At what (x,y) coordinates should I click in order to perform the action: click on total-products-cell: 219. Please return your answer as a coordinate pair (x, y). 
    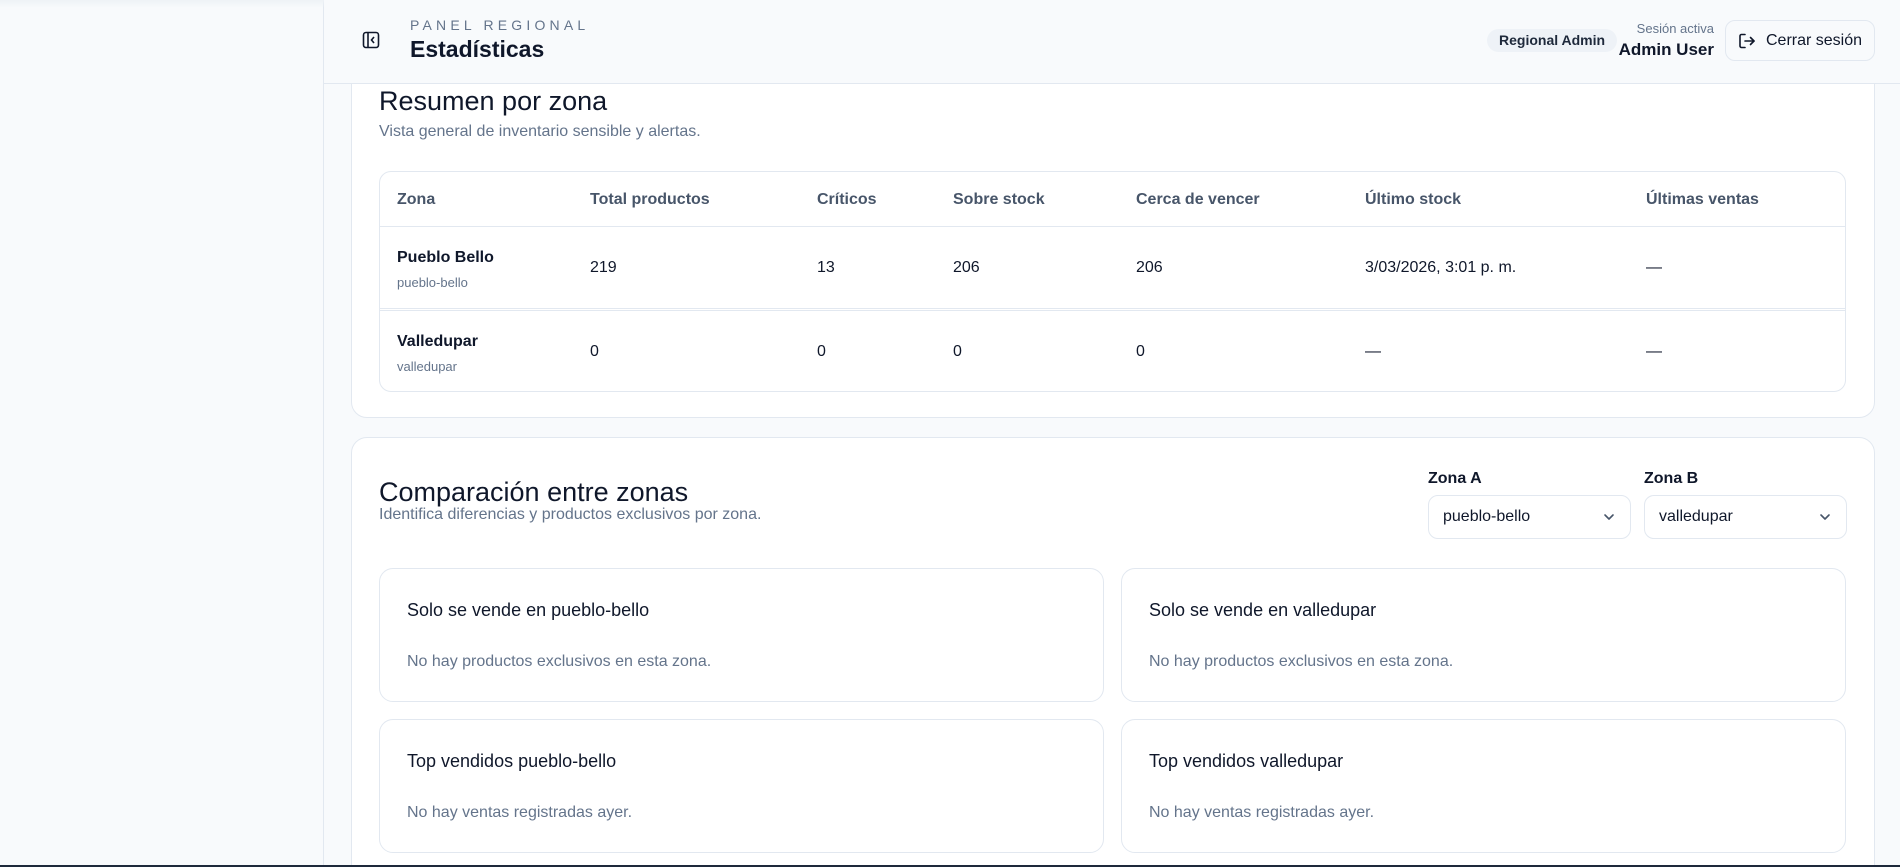
    Looking at the image, I should click on (603, 267).